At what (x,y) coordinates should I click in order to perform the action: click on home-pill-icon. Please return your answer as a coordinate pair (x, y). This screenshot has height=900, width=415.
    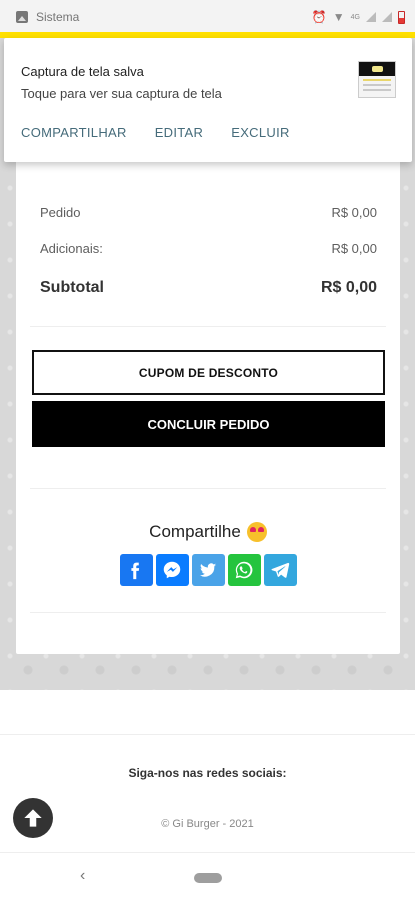
    Looking at the image, I should click on (208, 878).